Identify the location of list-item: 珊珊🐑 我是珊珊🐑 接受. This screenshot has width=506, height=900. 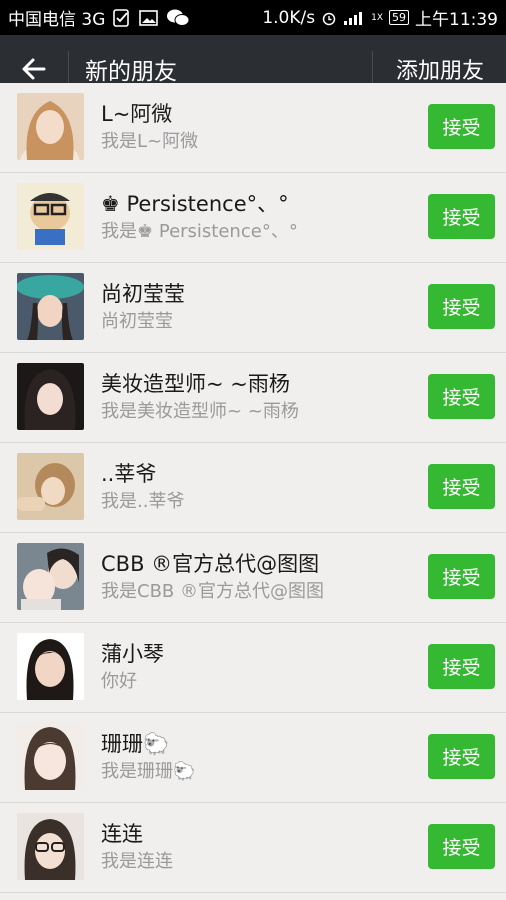
(253, 758).